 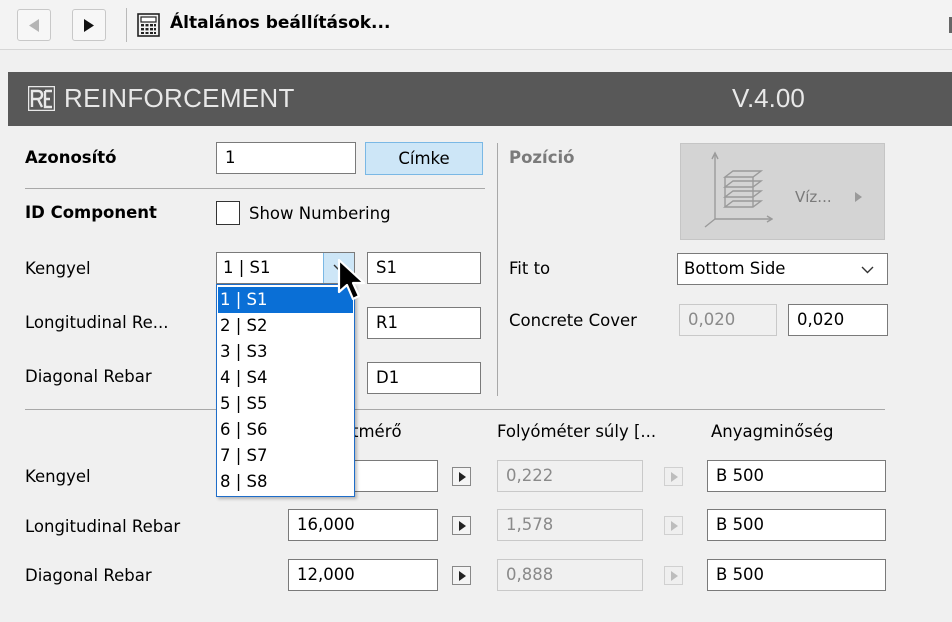 What do you see at coordinates (497, 269) in the screenshot?
I see `vertical-divider` at bounding box center [497, 269].